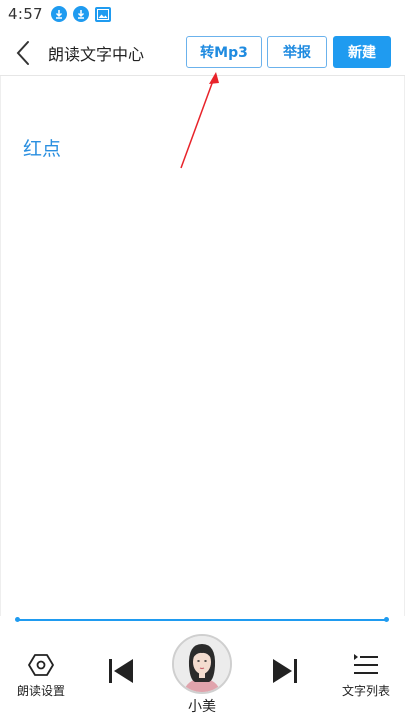 This screenshot has height=720, width=405. I want to click on woman-portrait-icon, so click(202, 664).